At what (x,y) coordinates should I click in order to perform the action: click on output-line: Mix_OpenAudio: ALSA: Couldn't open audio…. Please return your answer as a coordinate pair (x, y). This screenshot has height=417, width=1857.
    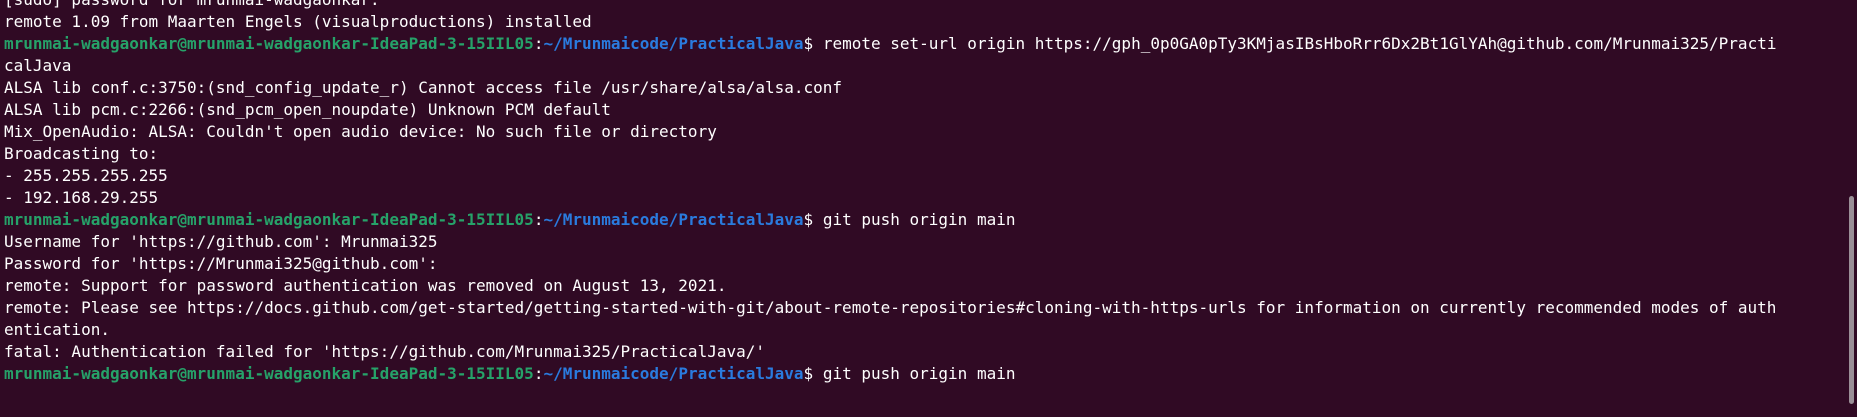
    Looking at the image, I should click on (360, 131).